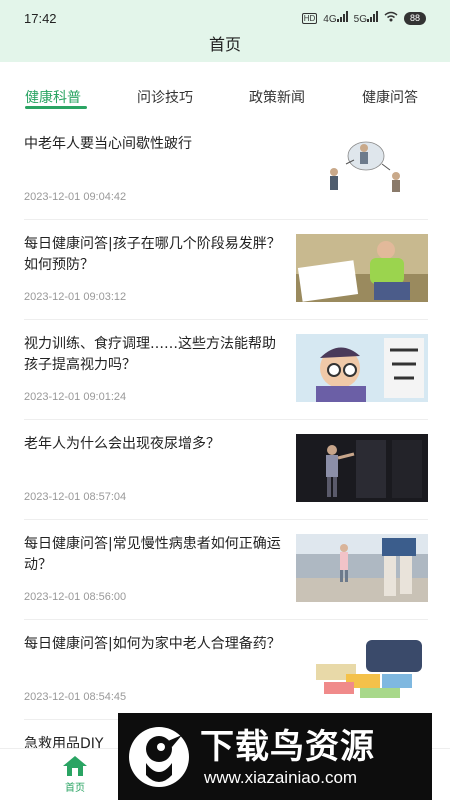 The width and height of the screenshot is (450, 800). I want to click on battery-icon: 88, so click(414, 18).